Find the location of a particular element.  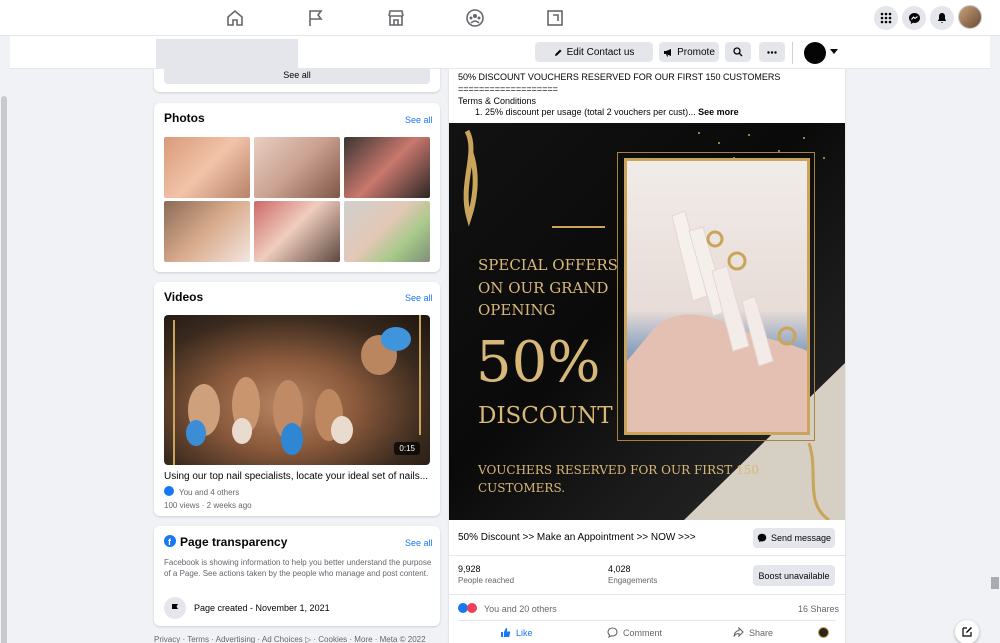

new-message-button is located at coordinates (967, 631).